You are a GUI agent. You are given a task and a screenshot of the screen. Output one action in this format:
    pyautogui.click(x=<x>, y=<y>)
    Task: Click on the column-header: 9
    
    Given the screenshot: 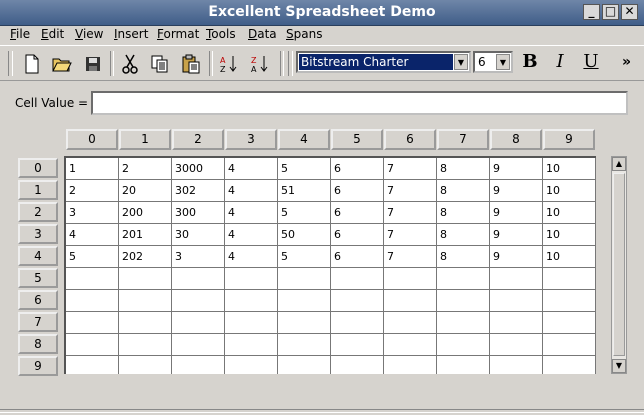 What is the action you would take?
    pyautogui.click(x=569, y=139)
    